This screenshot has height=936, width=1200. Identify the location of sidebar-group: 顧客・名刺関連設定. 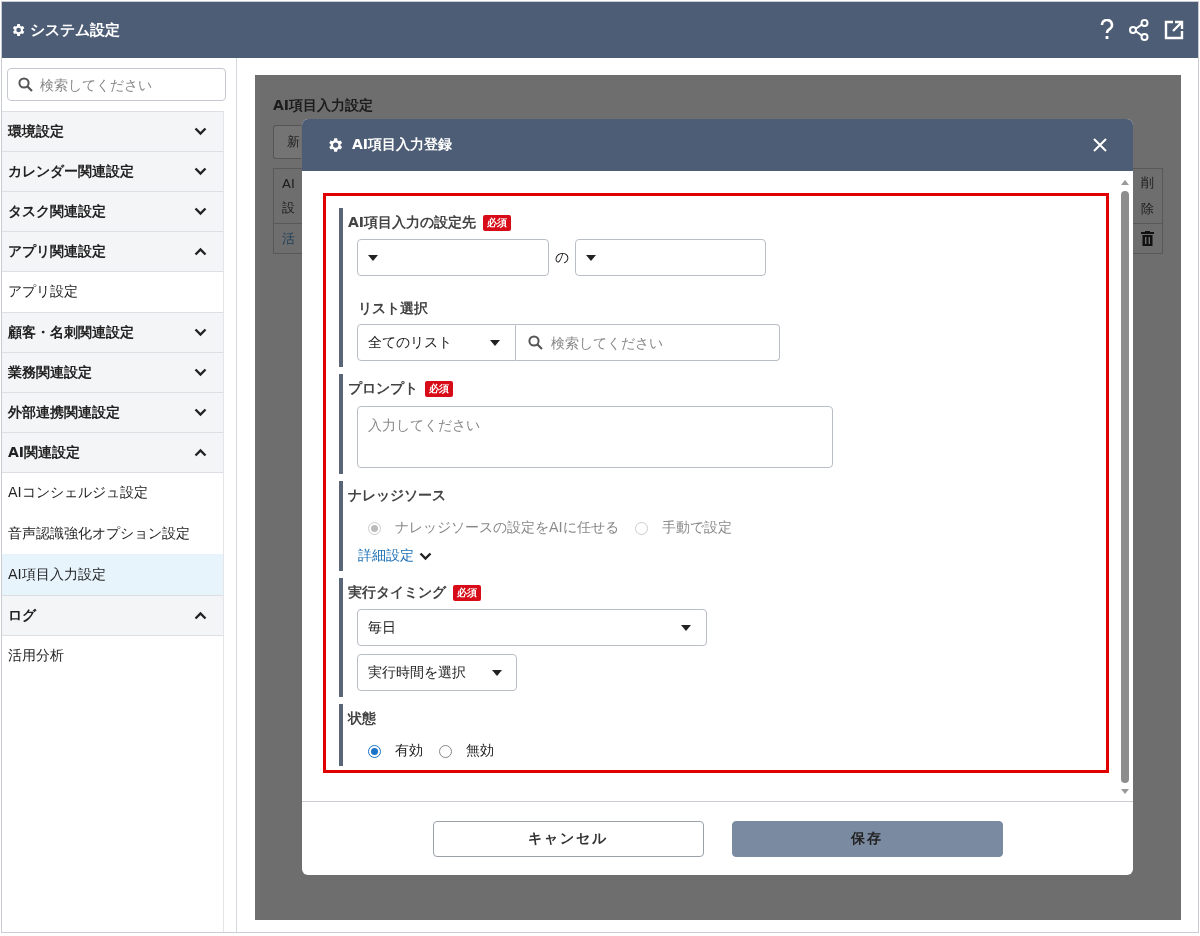
(112, 332).